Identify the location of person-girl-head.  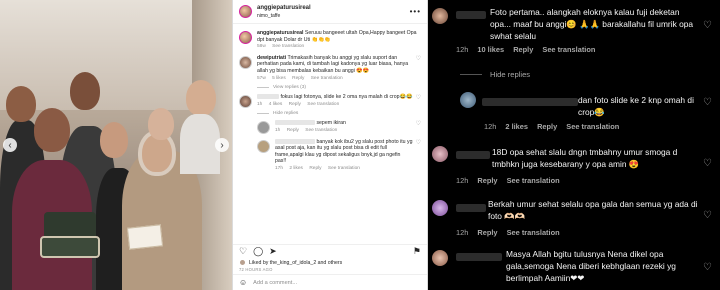
(114, 140).